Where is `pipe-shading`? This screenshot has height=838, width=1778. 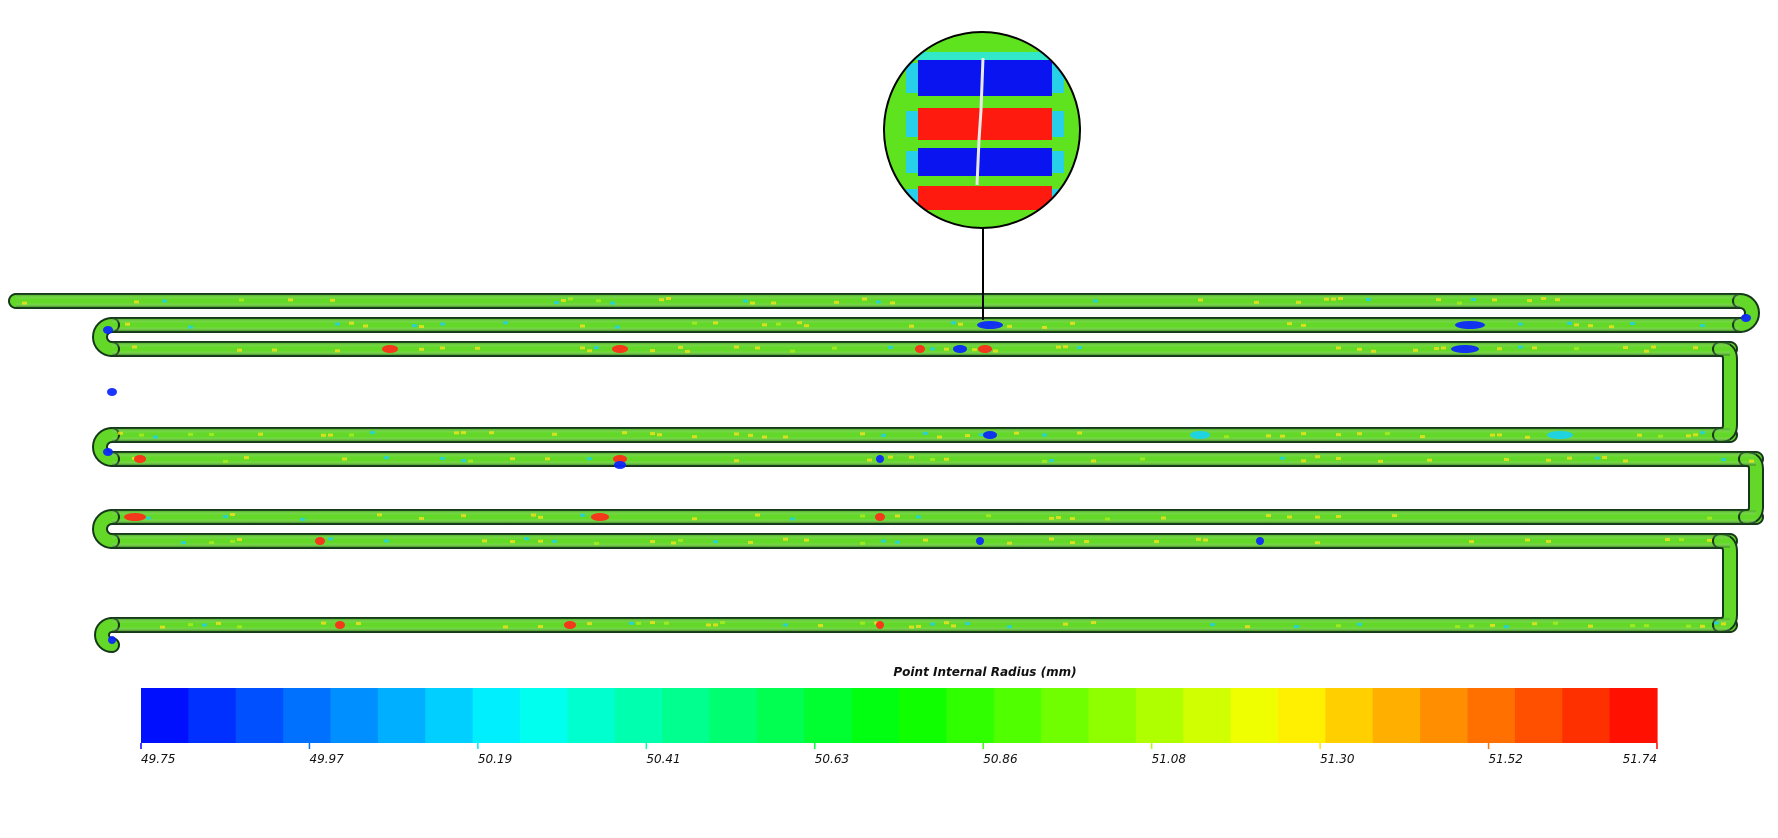
pipe-shading is located at coordinates (934, 517).